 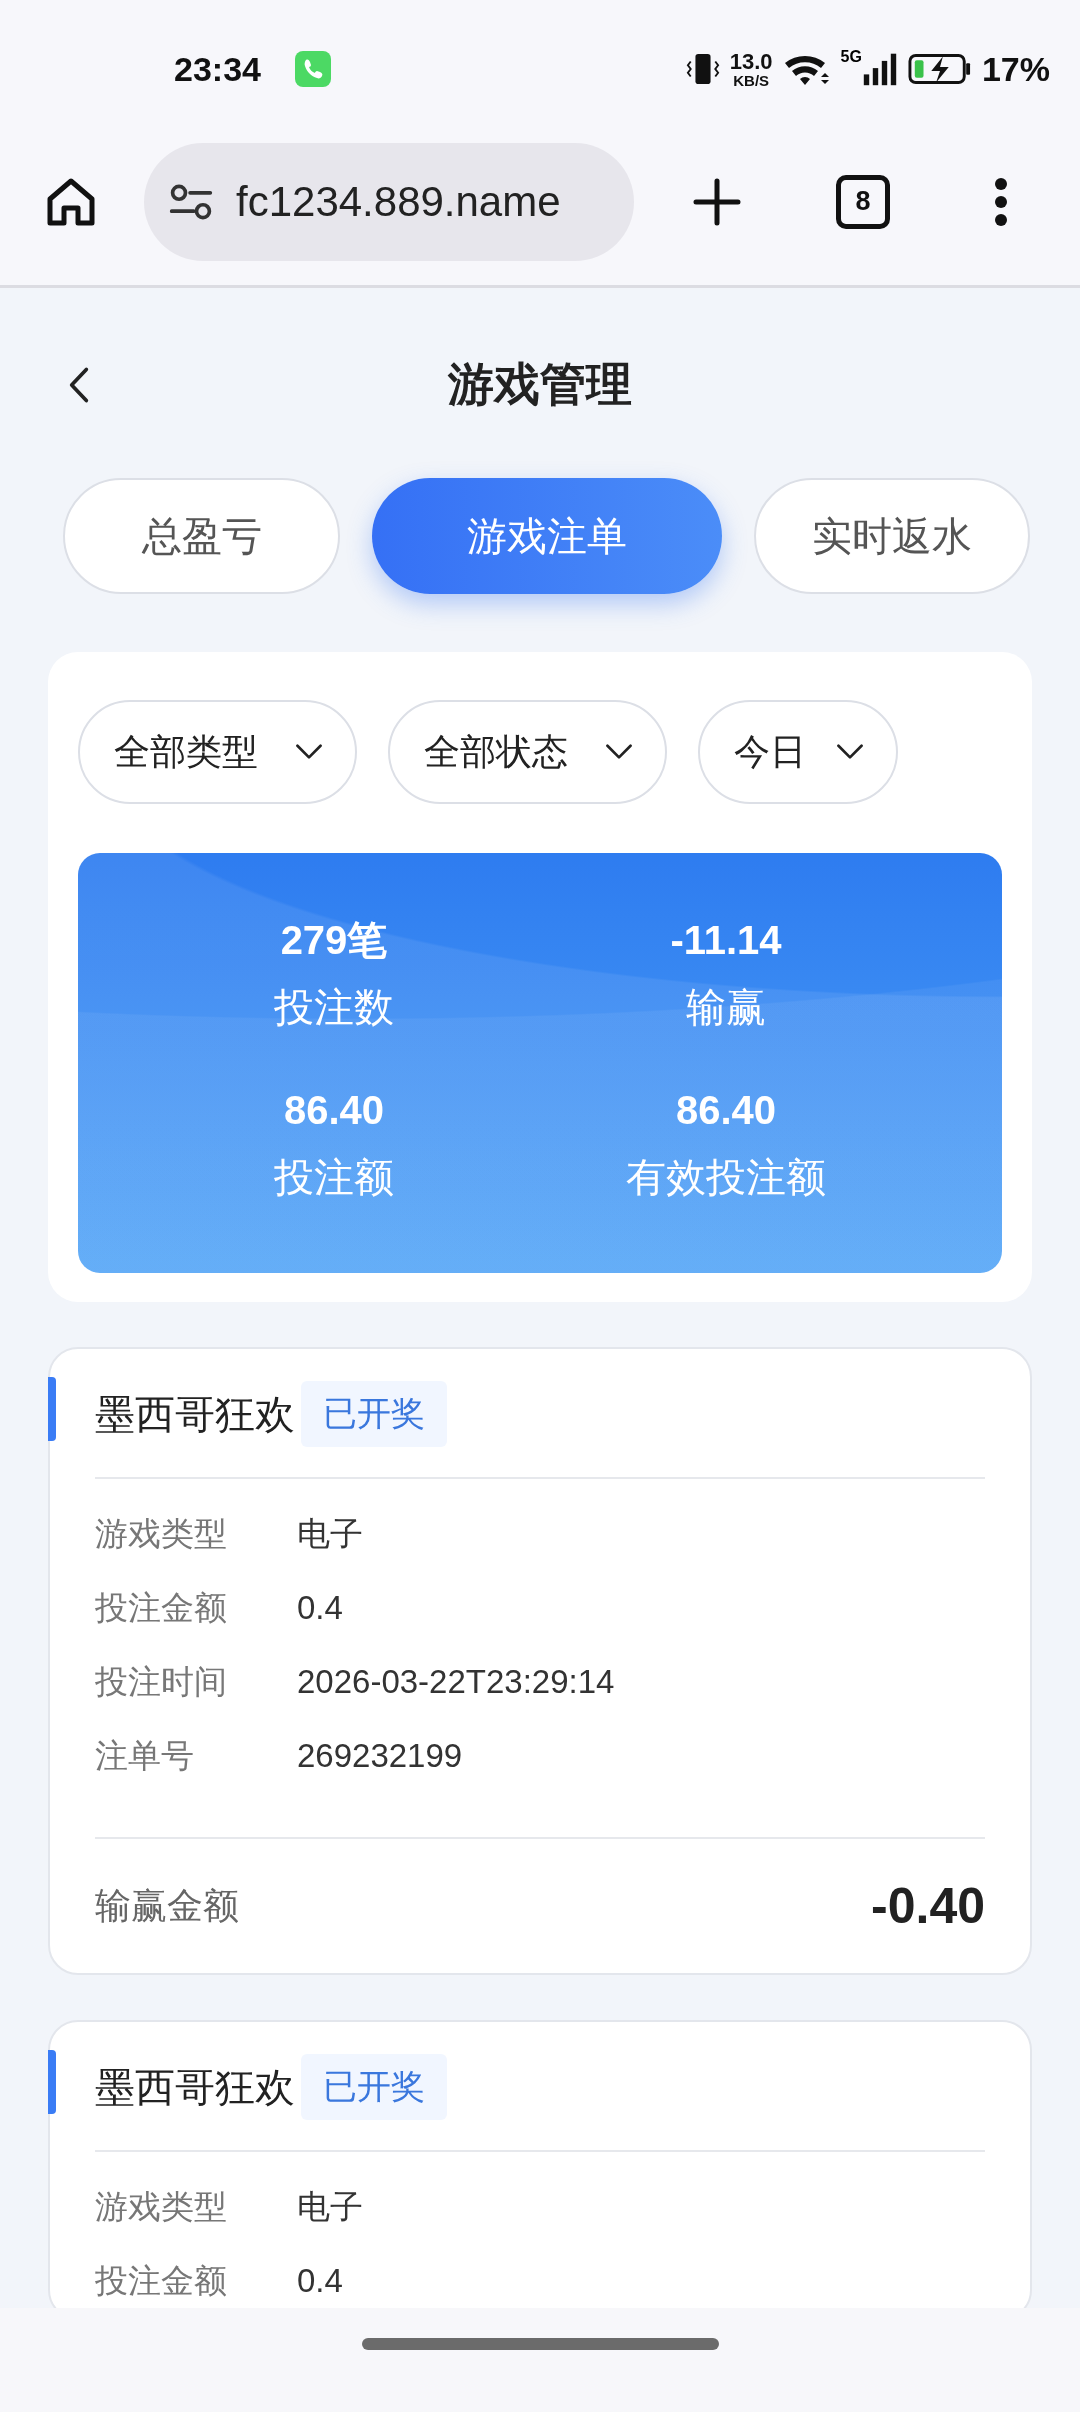 I want to click on vibrate-icon, so click(x=702, y=69).